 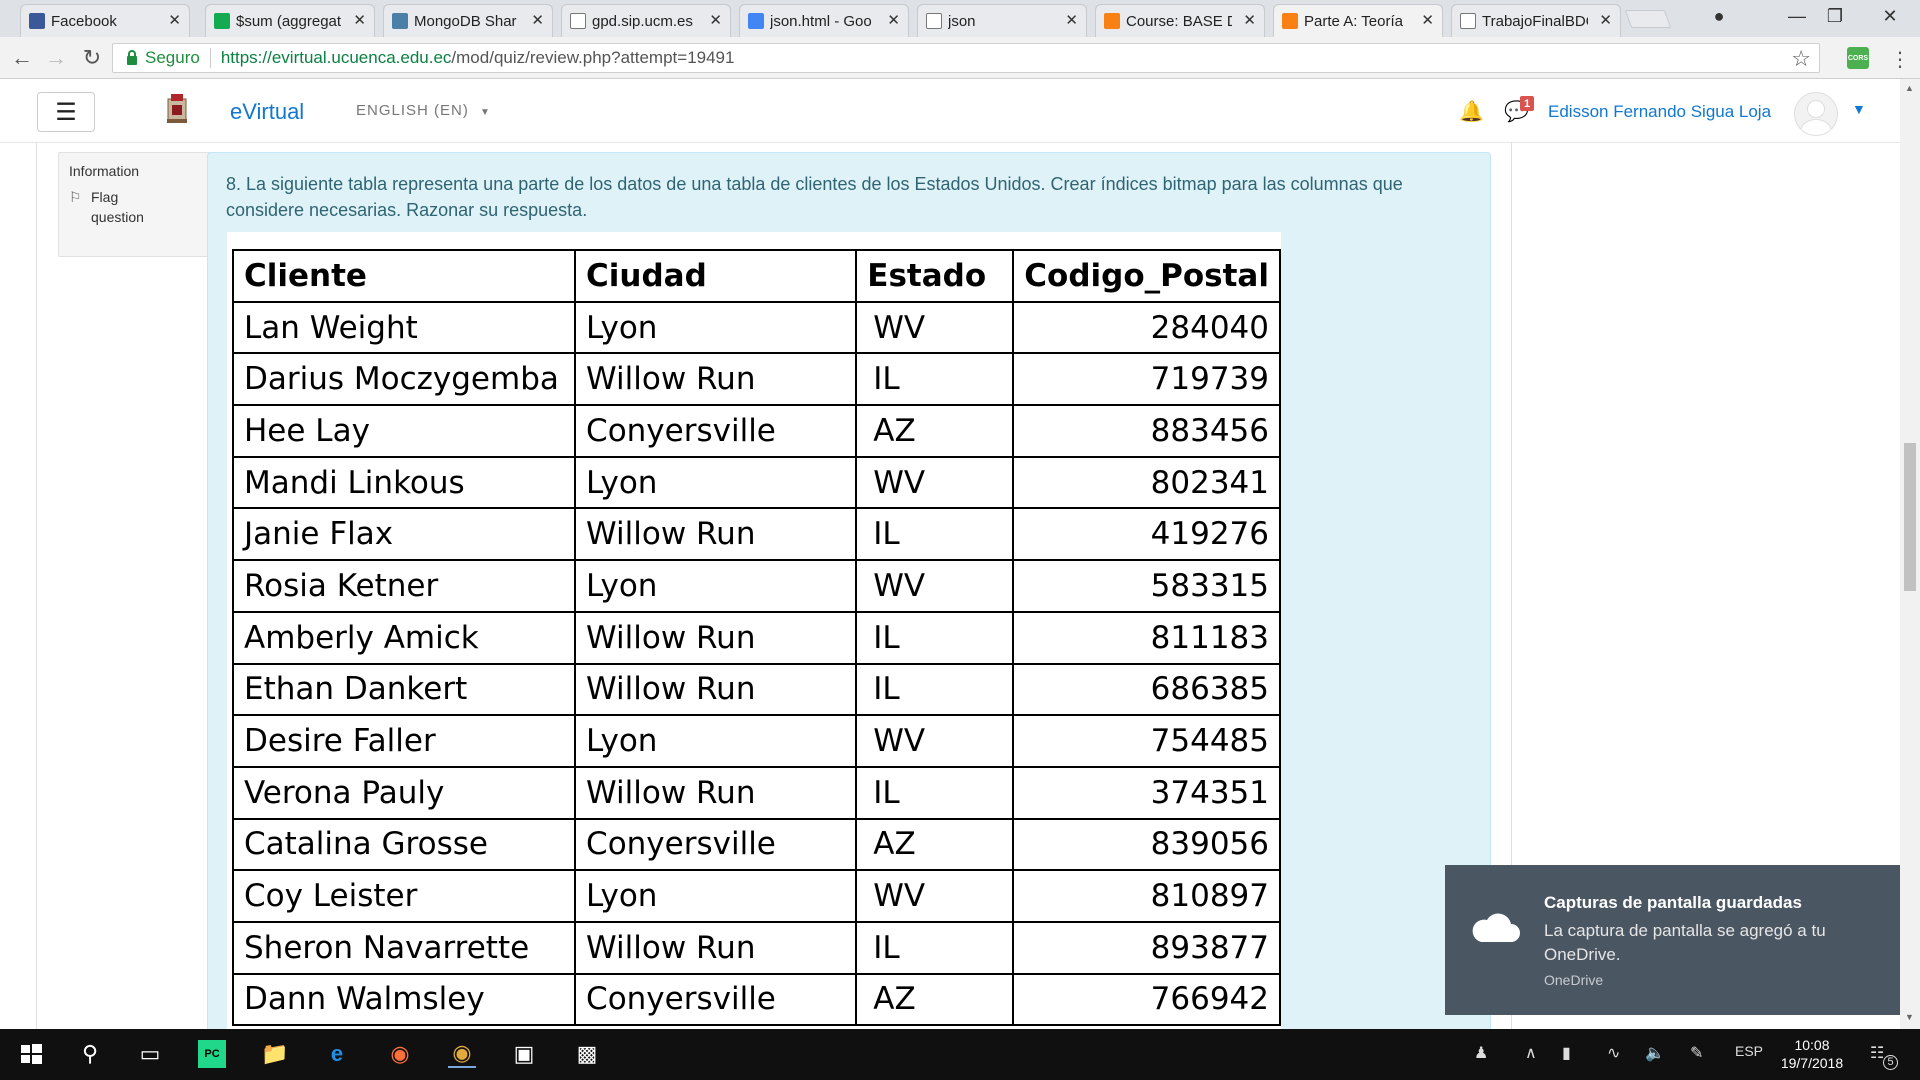 What do you see at coordinates (756, 689) in the screenshot?
I see `table-row: Ethan Dankert Willow Run IL 686385` at bounding box center [756, 689].